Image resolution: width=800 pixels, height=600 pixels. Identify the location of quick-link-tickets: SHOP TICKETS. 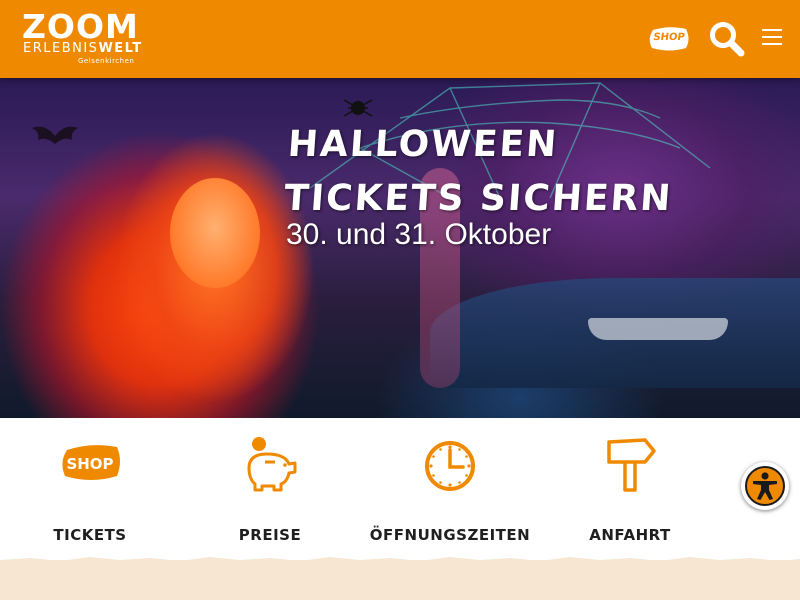
(90, 488).